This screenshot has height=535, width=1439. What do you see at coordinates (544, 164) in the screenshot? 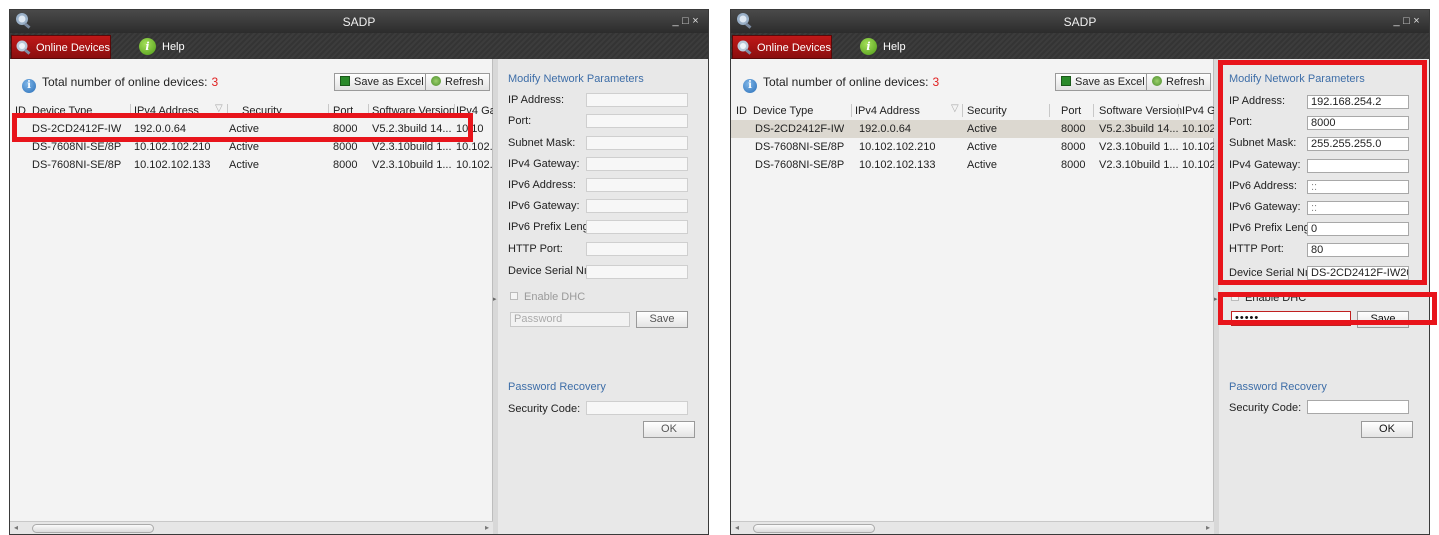
I see `ipv4-gateway-label: IPv4 Gateway:` at bounding box center [544, 164].